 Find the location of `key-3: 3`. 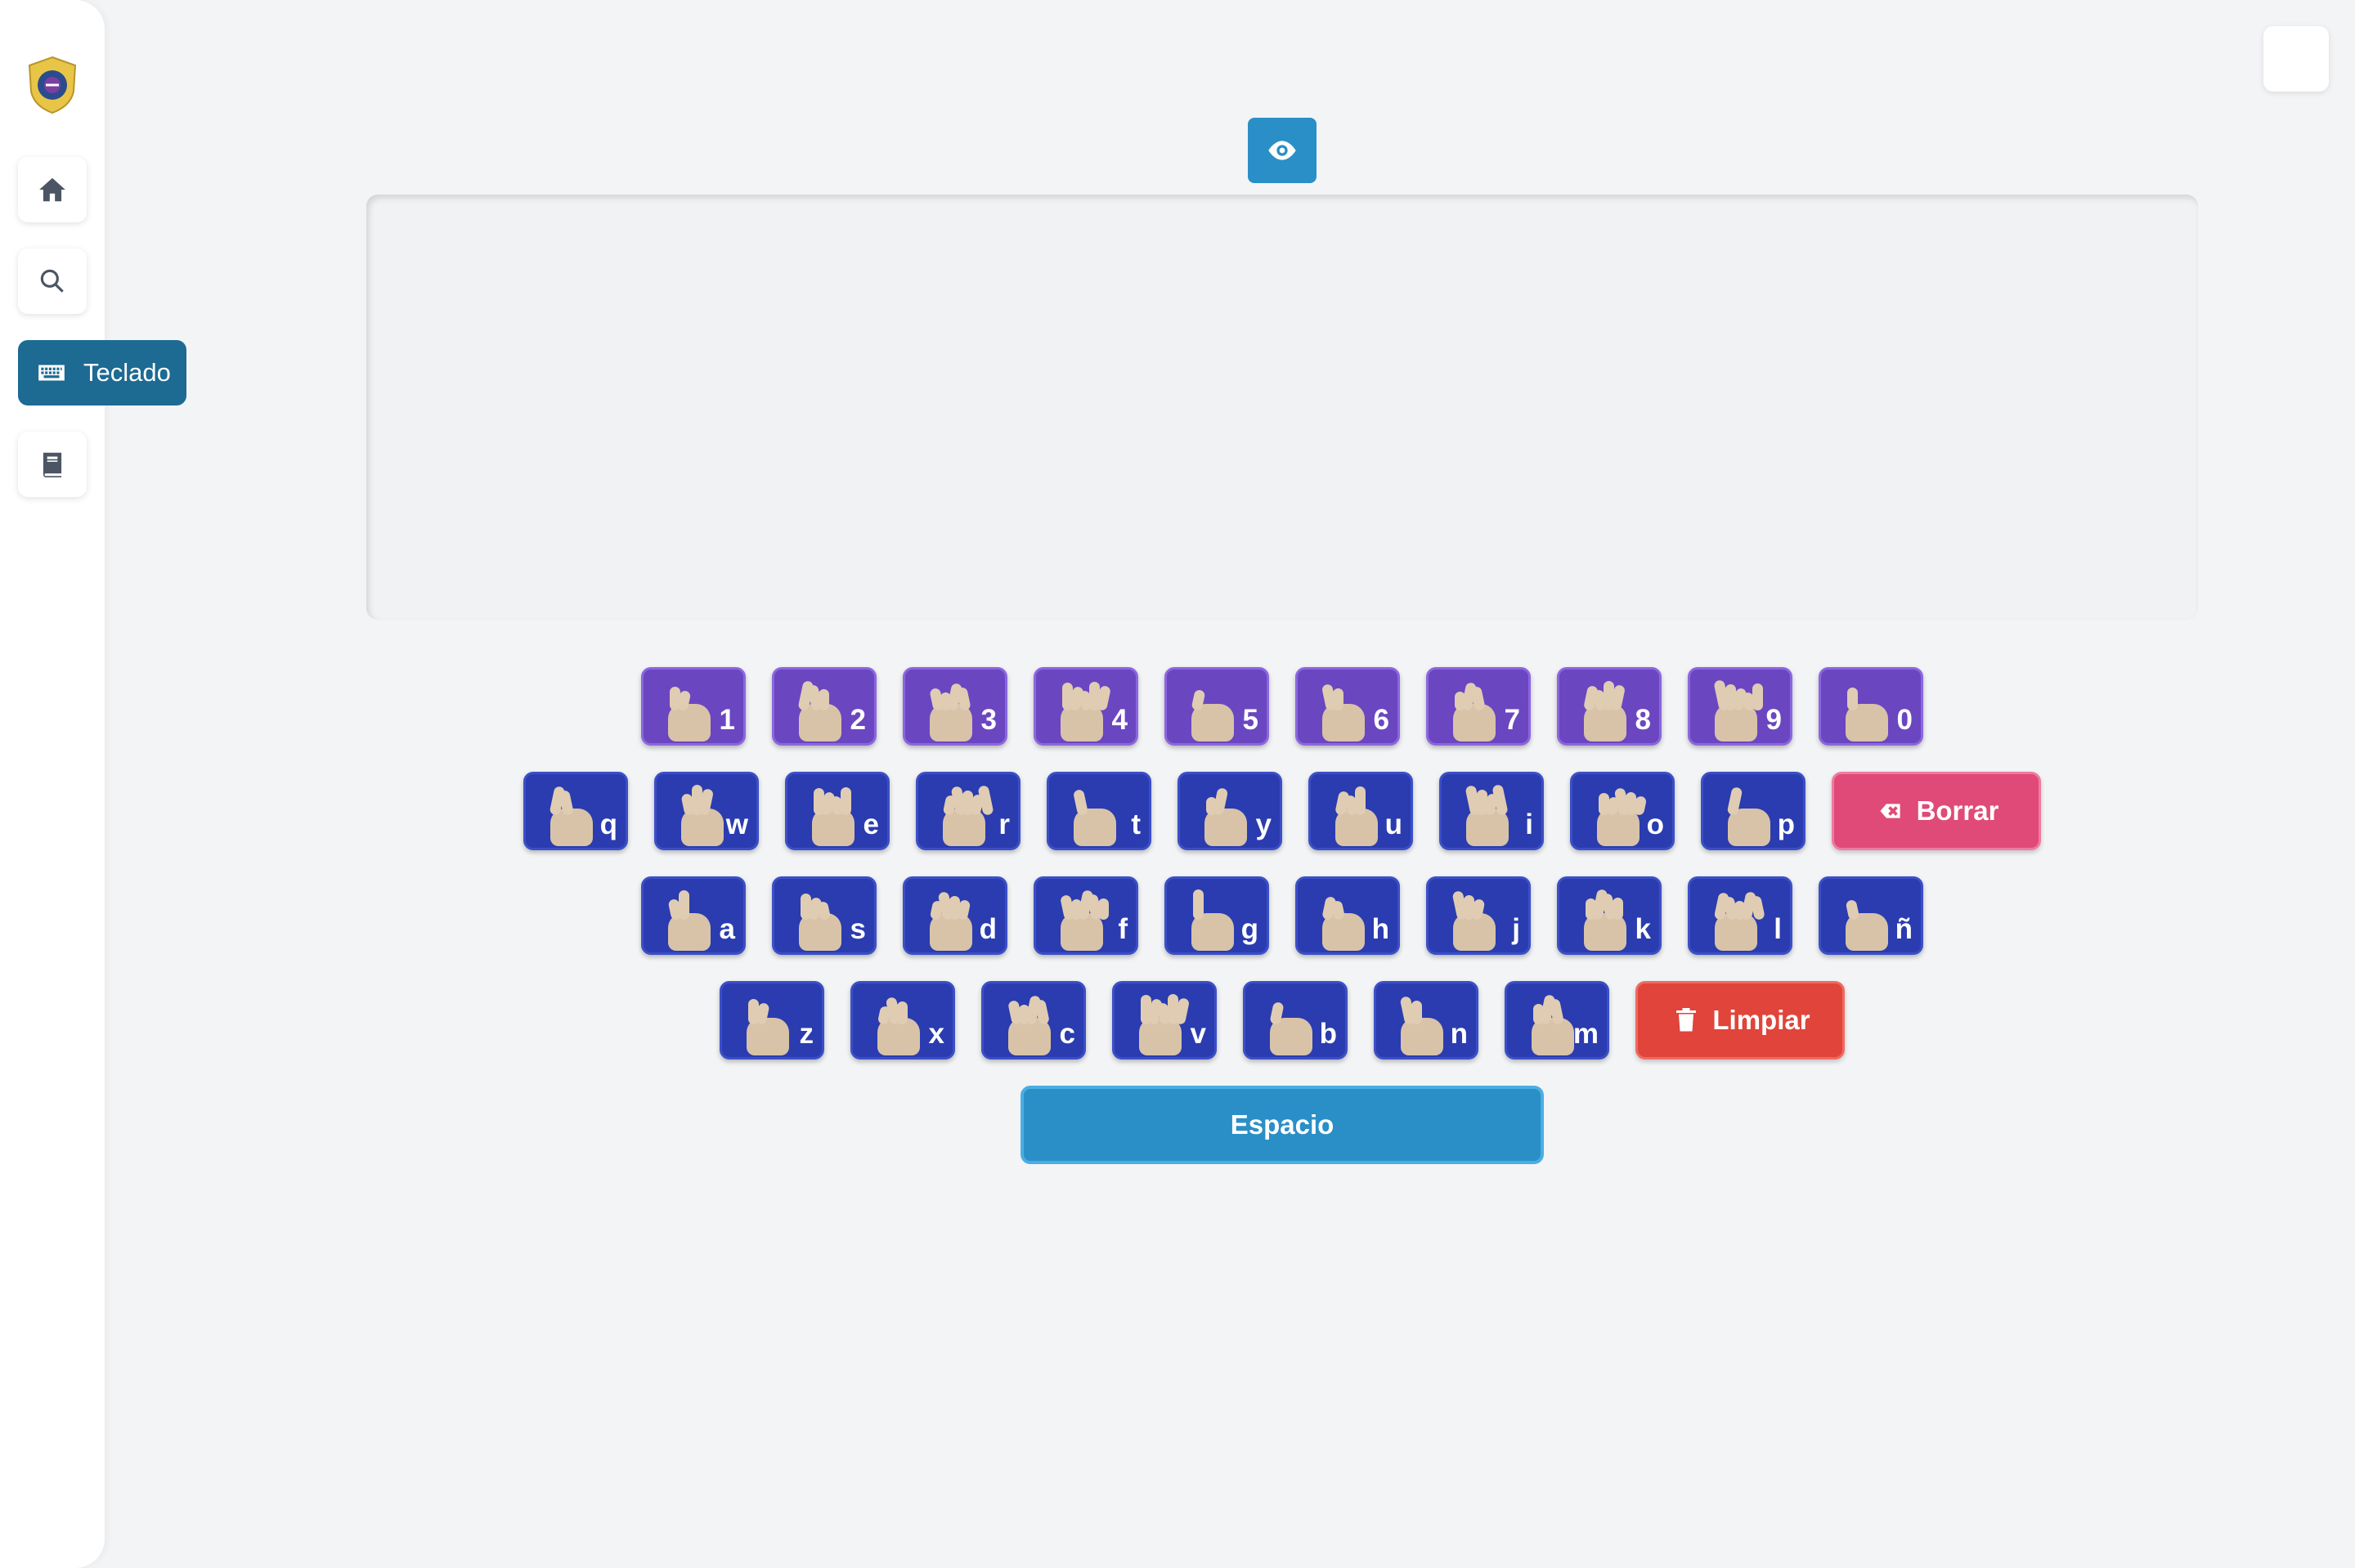

key-3: 3 is located at coordinates (955, 706).